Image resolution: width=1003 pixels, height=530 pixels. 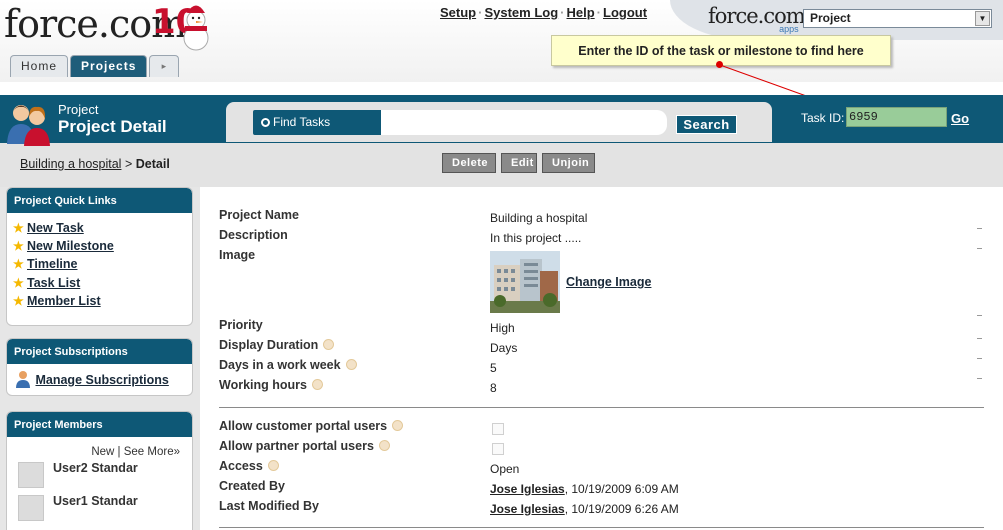 What do you see at coordinates (568, 163) in the screenshot?
I see `unjoin-button: Unjoin` at bounding box center [568, 163].